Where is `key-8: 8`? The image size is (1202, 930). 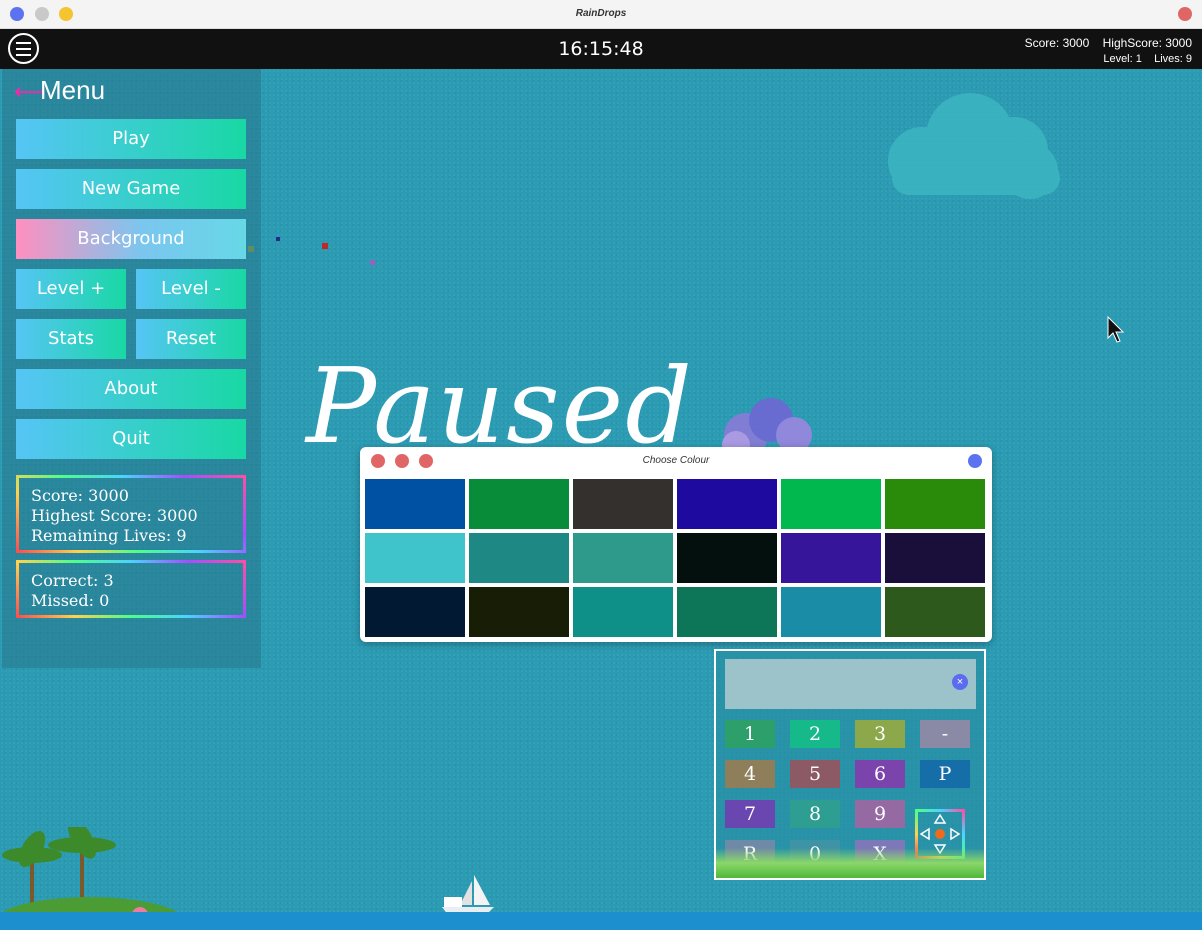 key-8: 8 is located at coordinates (815, 814).